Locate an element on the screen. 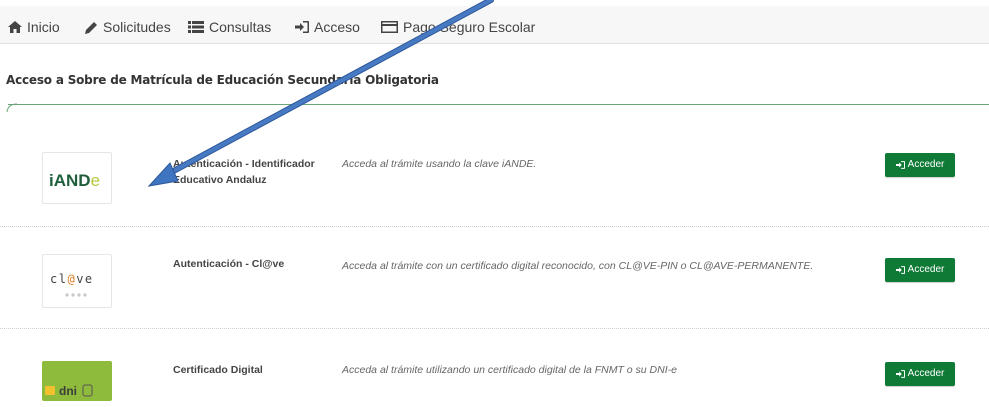 This screenshot has width=989, height=407. nav-item-acceso: Acceso is located at coordinates (327, 27).